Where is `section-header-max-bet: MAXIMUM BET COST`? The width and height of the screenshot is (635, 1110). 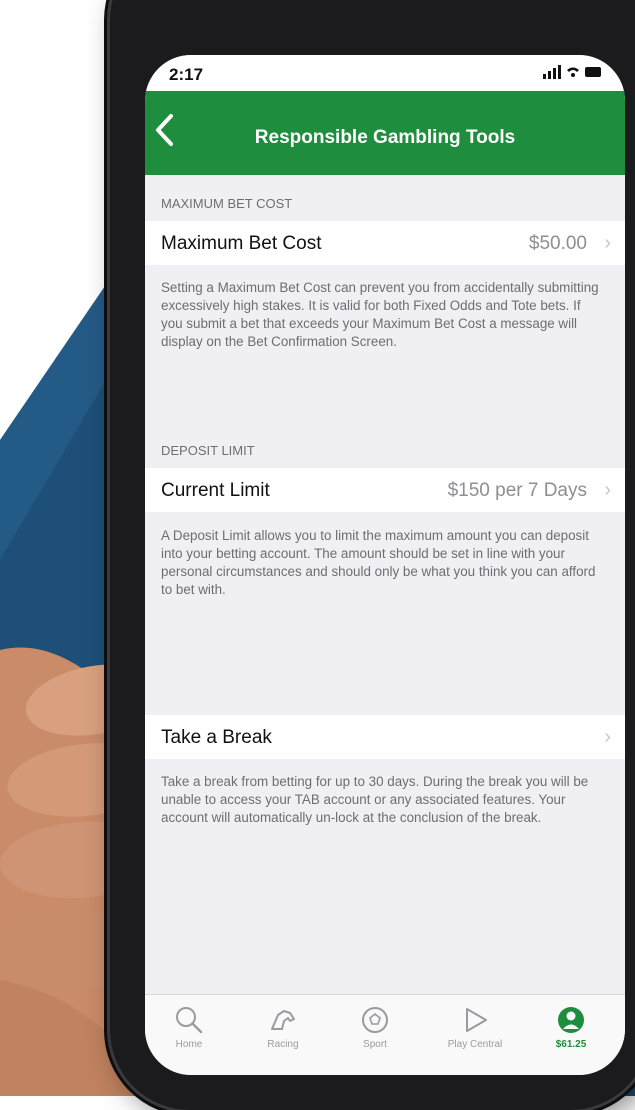 section-header-max-bet: MAXIMUM BET COST is located at coordinates (227, 203).